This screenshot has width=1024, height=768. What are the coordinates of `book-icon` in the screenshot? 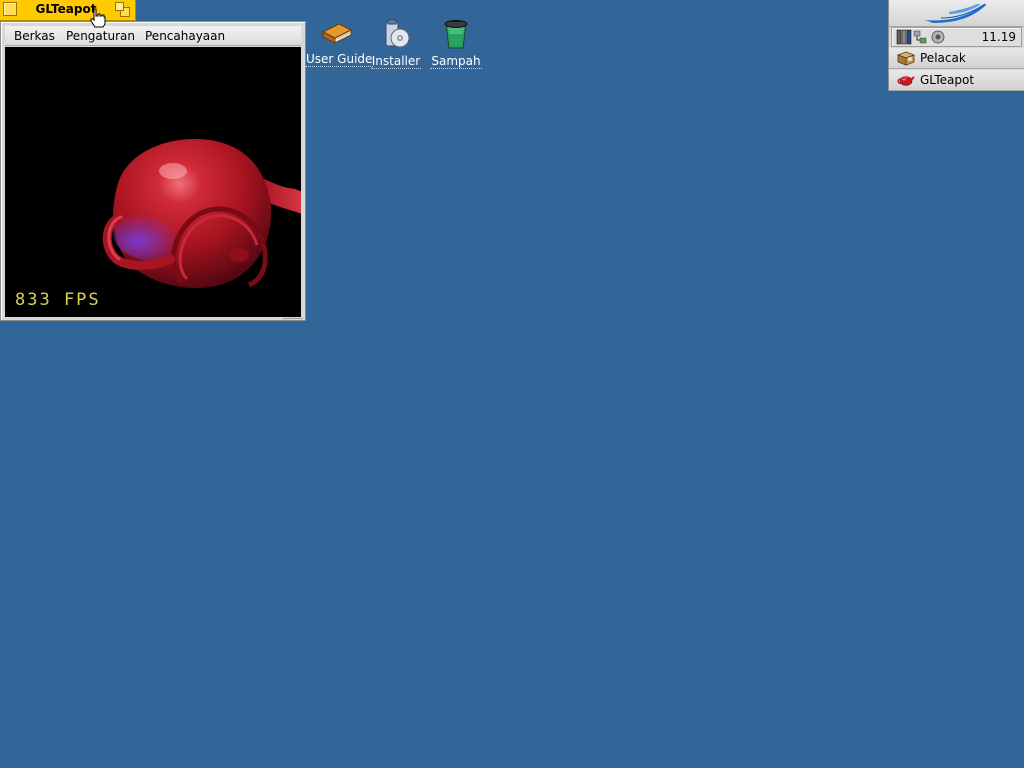 It's located at (337, 33).